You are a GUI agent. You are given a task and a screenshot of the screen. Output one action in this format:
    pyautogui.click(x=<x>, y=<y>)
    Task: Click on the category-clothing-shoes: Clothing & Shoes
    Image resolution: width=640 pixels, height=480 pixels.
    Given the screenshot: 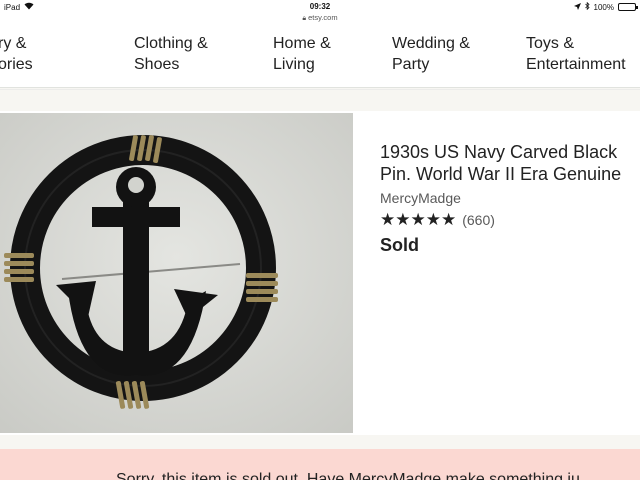 What is the action you would take?
    pyautogui.click(x=171, y=54)
    